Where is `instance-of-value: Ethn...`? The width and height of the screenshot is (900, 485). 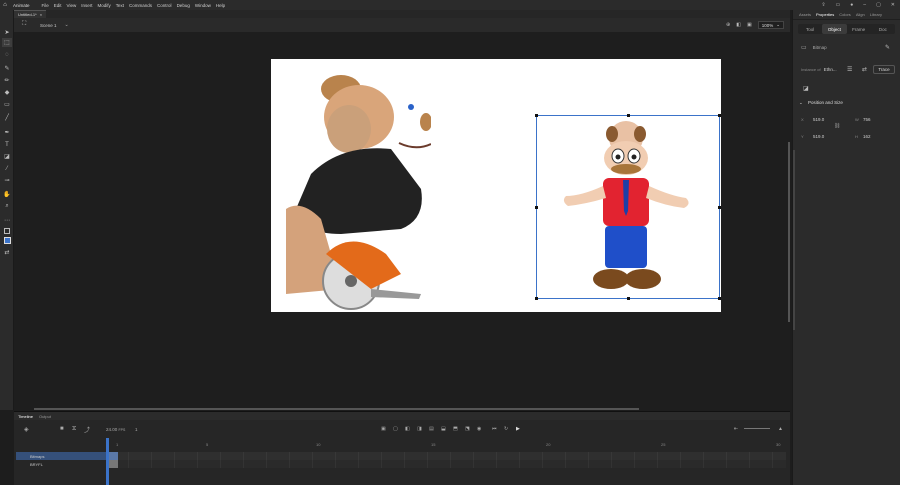 instance-of-value: Ethn... is located at coordinates (830, 69).